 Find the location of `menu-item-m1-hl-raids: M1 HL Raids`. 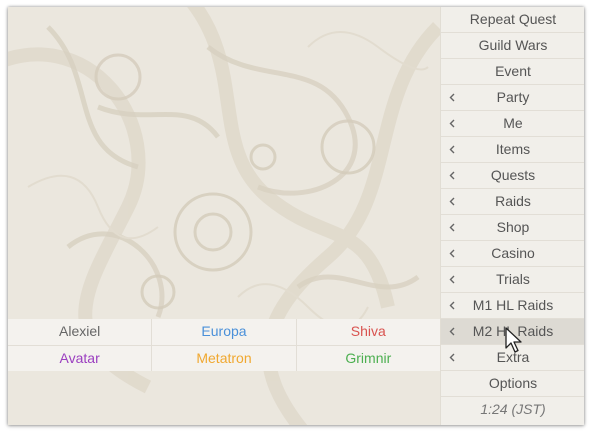

menu-item-m1-hl-raids: M1 HL Raids is located at coordinates (512, 306).